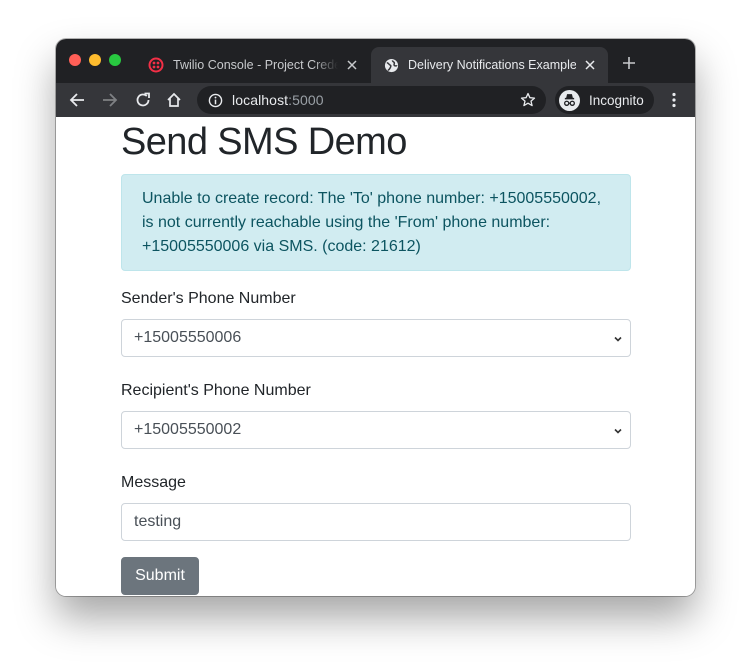  What do you see at coordinates (208, 298) in the screenshot?
I see `sender-label: Sender's Phone Number` at bounding box center [208, 298].